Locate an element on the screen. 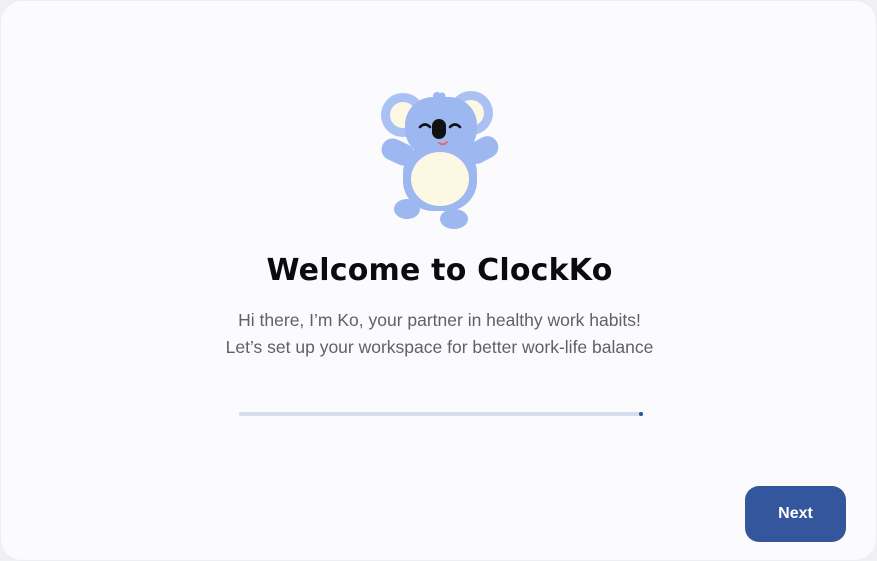 The width and height of the screenshot is (877, 561). onboarding-progress-bar is located at coordinates (441, 414).